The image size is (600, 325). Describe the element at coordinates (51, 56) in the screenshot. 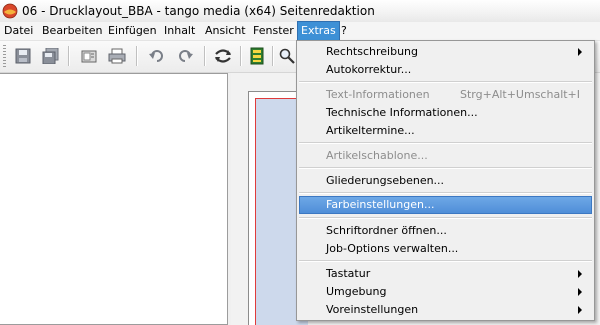

I see `save-all-icon` at that location.